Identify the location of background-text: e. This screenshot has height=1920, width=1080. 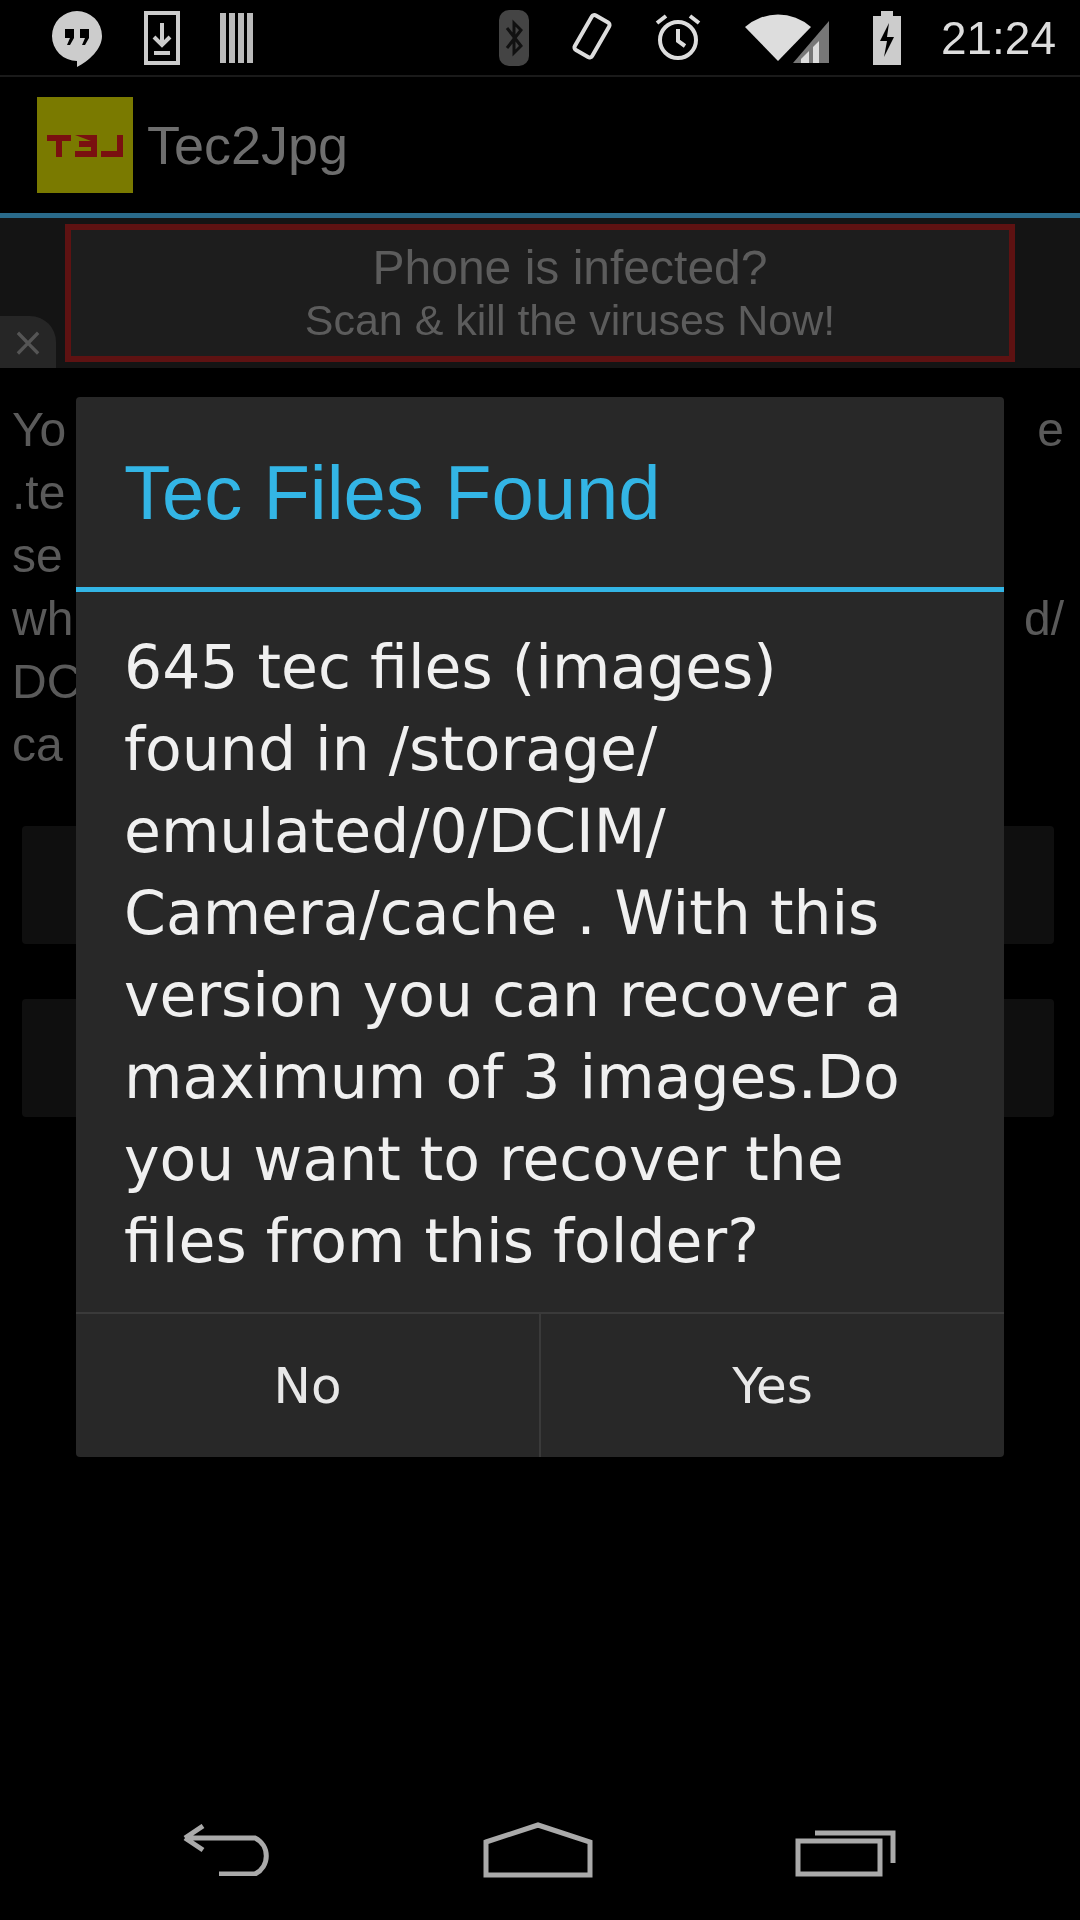
(1050, 429).